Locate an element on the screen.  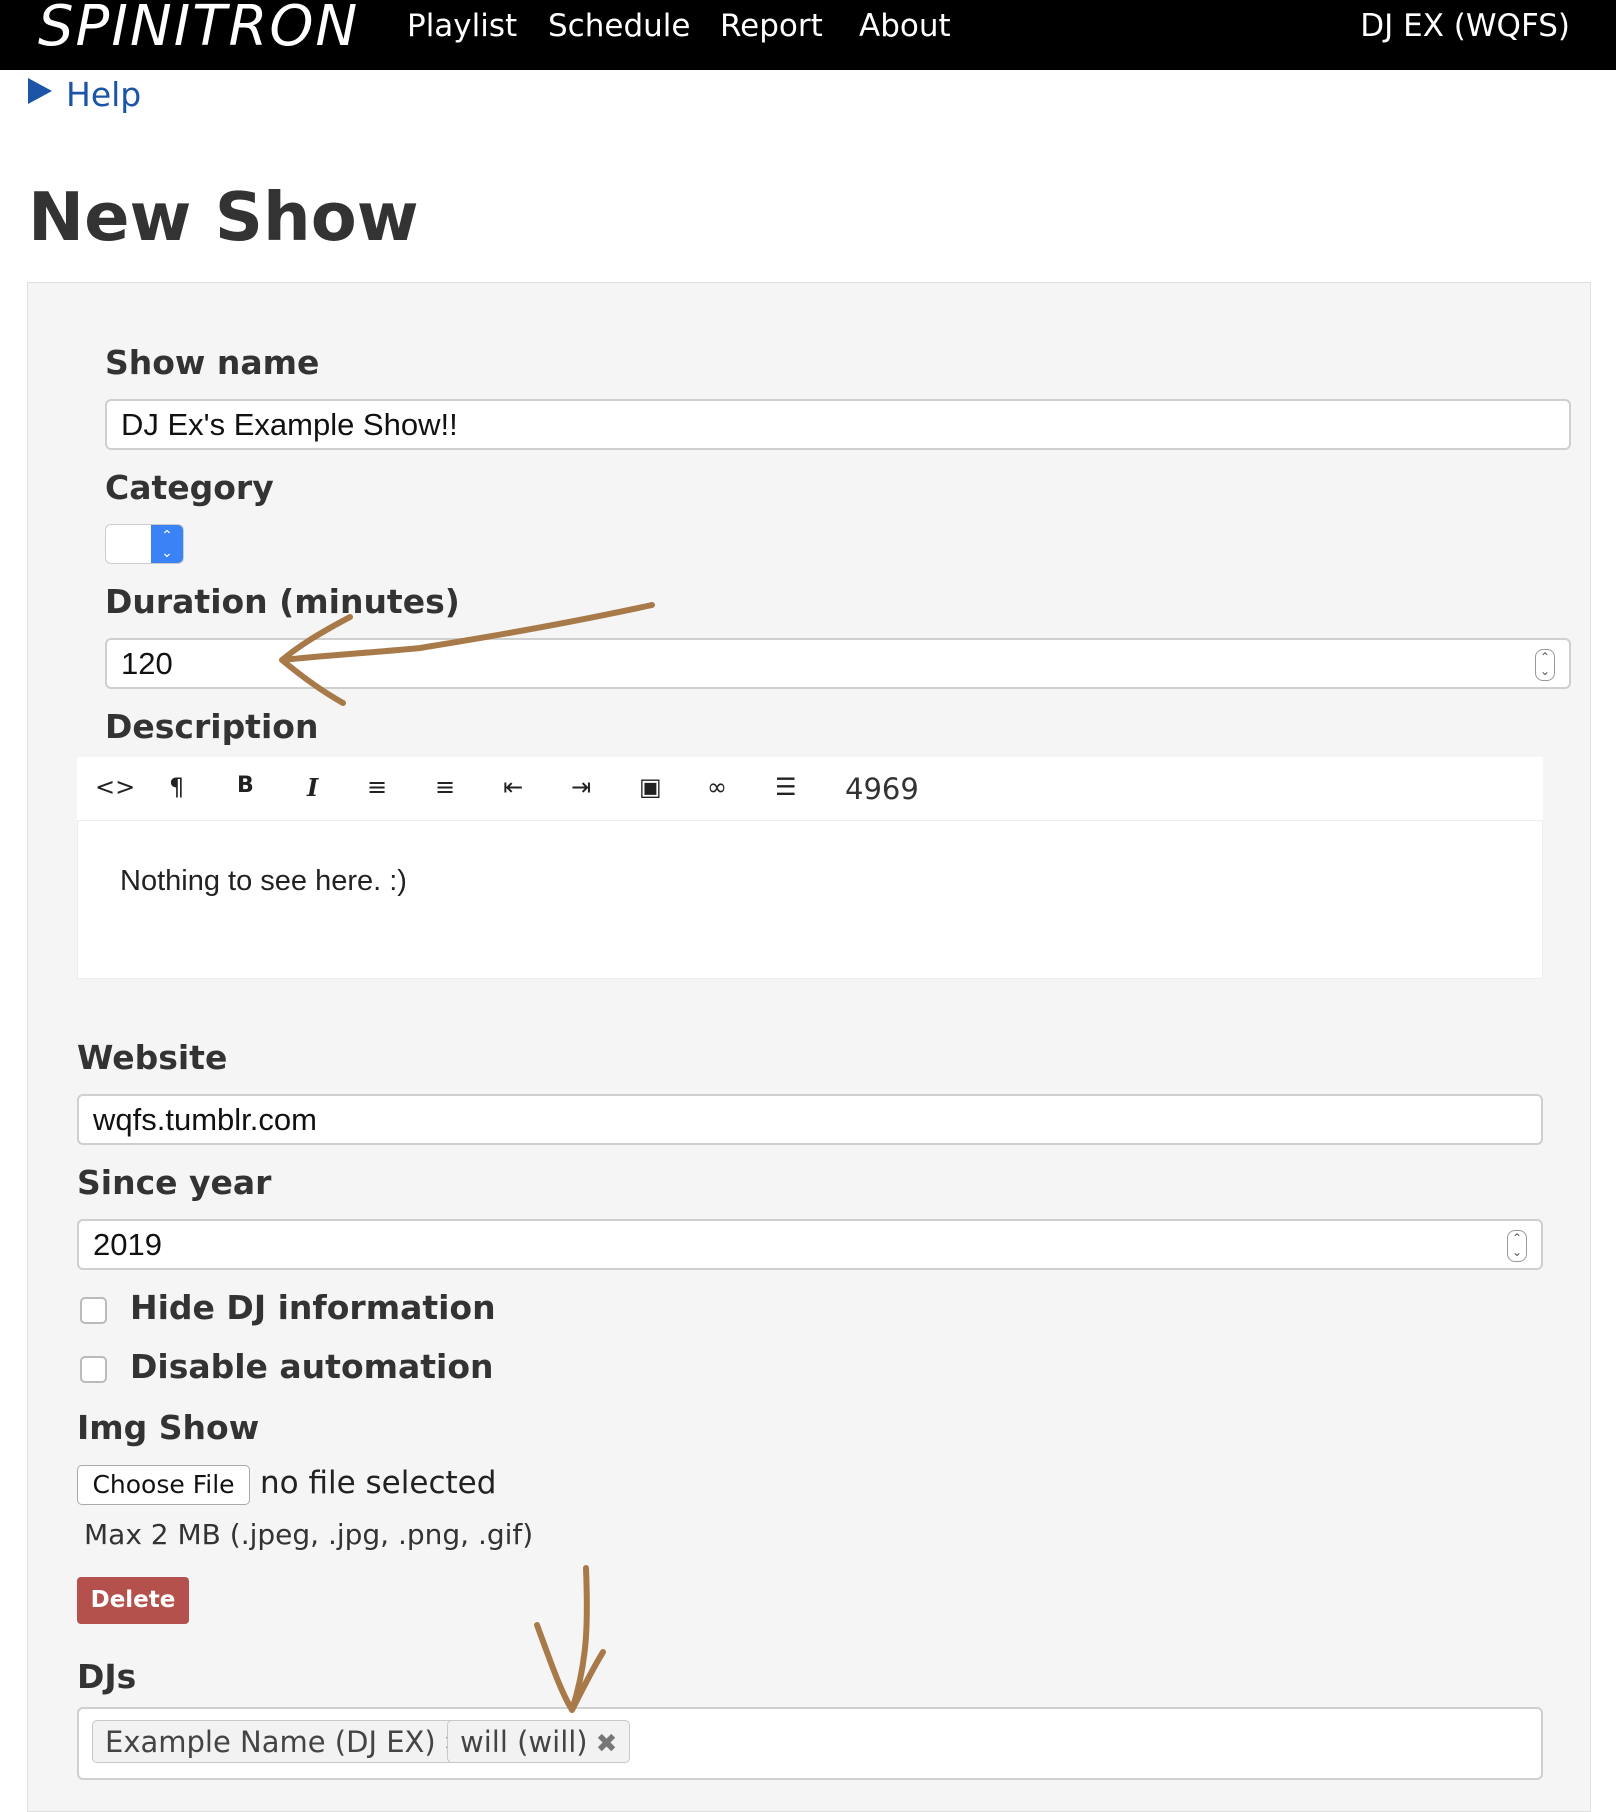
char-counter: 4969 is located at coordinates (882, 789).